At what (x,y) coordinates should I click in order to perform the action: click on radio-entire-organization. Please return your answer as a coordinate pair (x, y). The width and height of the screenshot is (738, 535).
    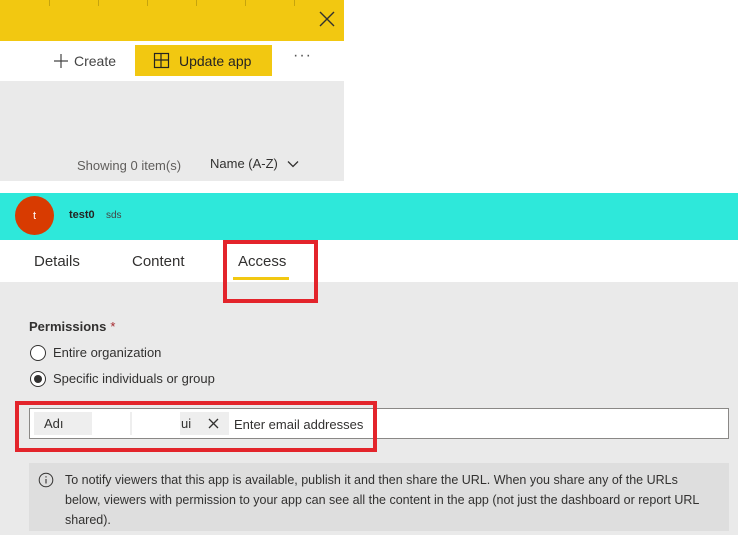
    Looking at the image, I should click on (38, 353).